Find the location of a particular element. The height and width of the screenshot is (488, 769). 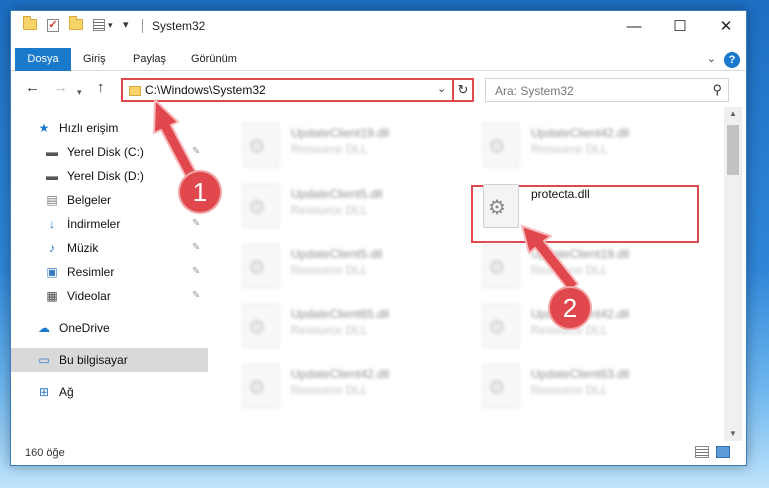

tab-share: Paylaş is located at coordinates (149, 59).